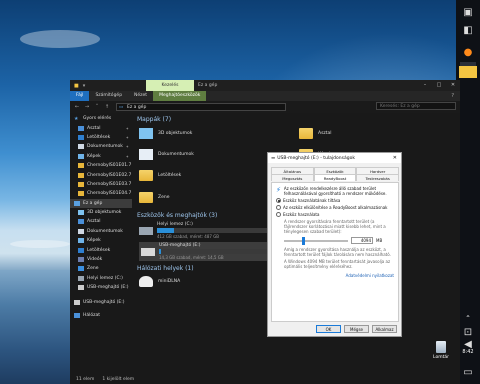 The height and width of the screenshot is (384, 480). I want to click on cancel-button: Mégse, so click(356, 329).